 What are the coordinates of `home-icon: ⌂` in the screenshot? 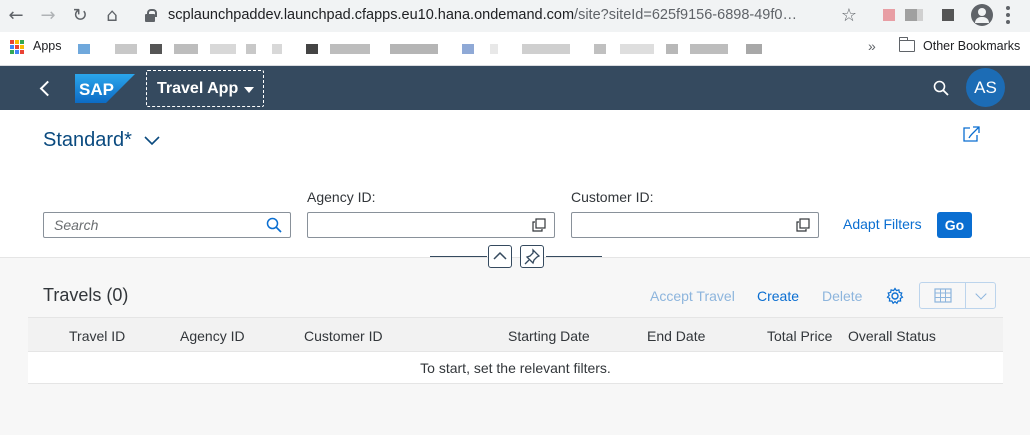 It's located at (112, 16).